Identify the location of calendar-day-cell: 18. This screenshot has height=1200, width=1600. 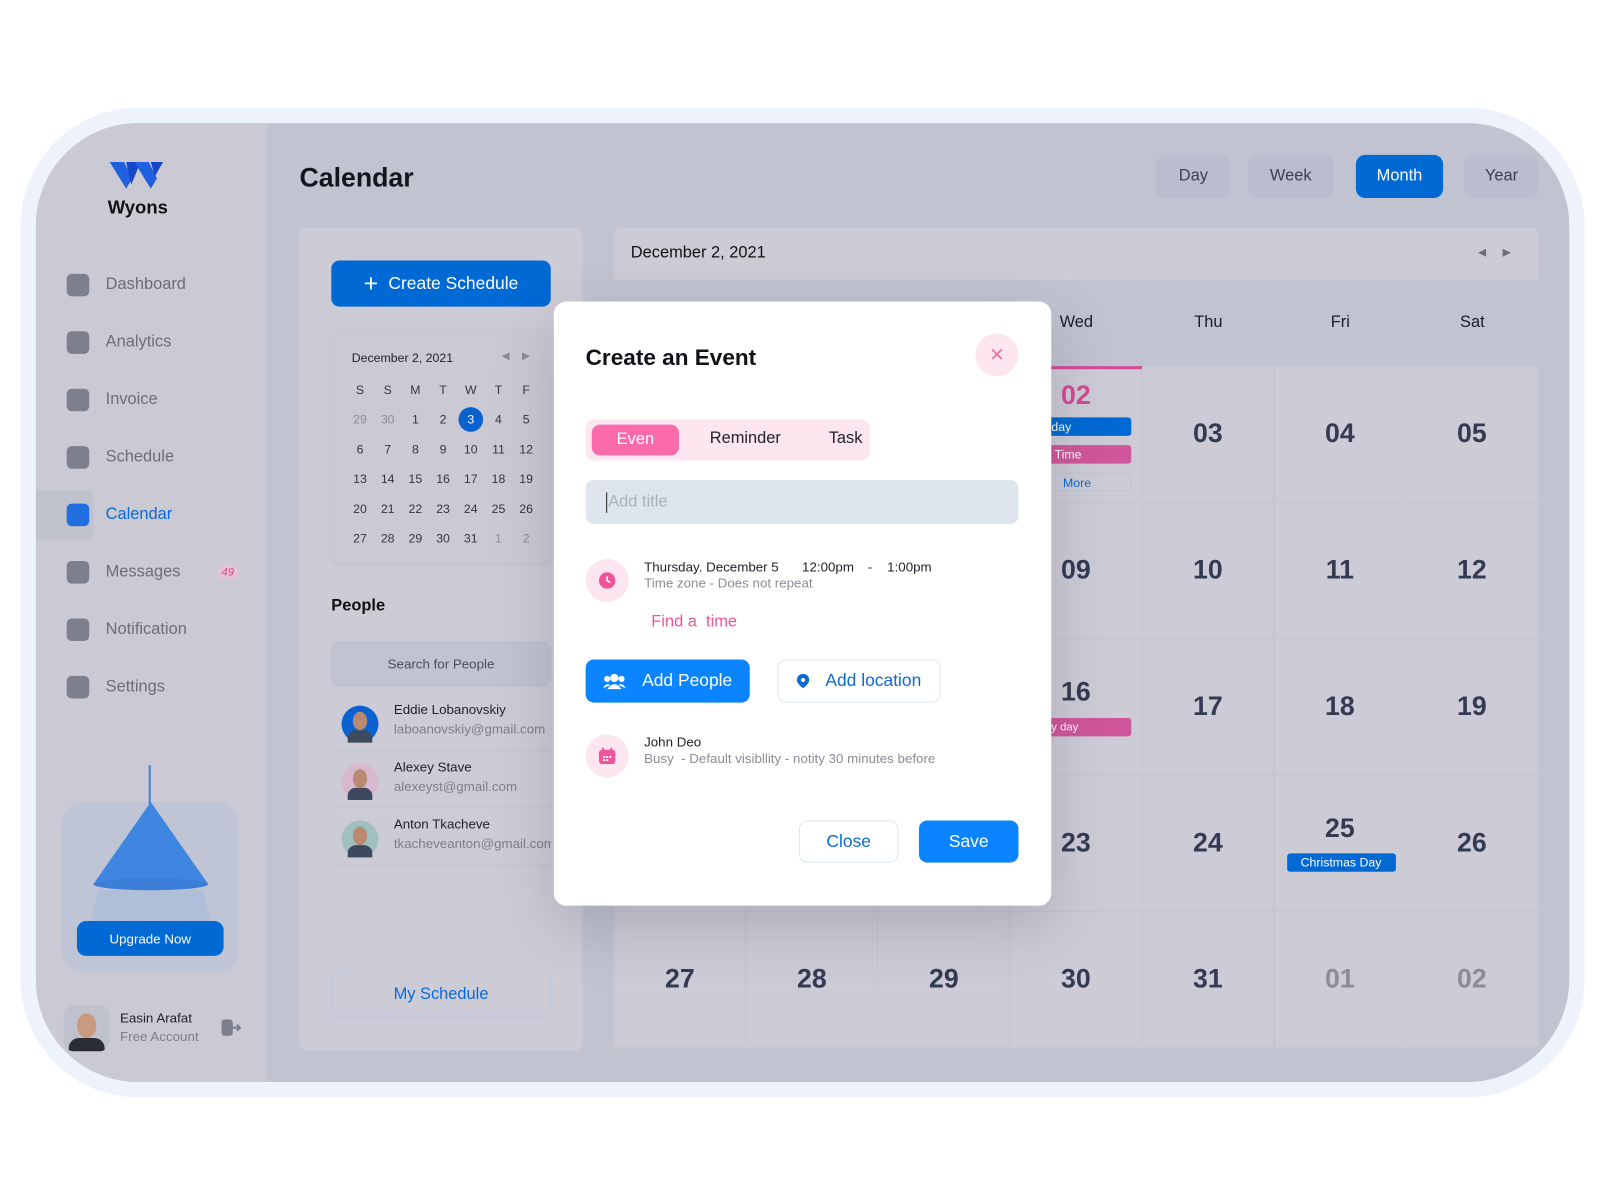
(1340, 707).